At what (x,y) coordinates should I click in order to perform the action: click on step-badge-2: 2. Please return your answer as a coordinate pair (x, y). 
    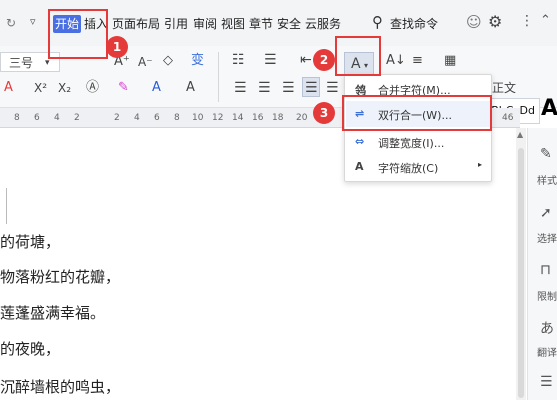
    Looking at the image, I should click on (324, 60).